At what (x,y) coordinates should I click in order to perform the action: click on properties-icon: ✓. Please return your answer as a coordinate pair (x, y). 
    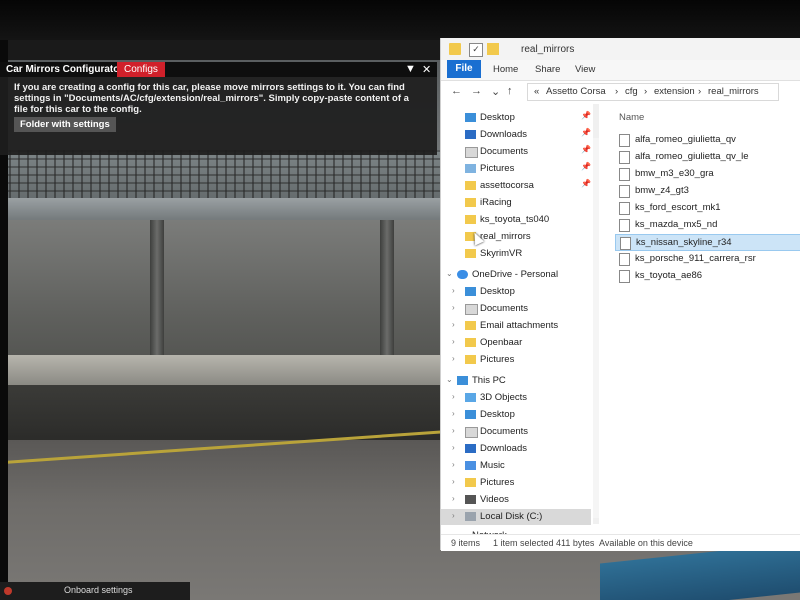
    Looking at the image, I should click on (476, 50).